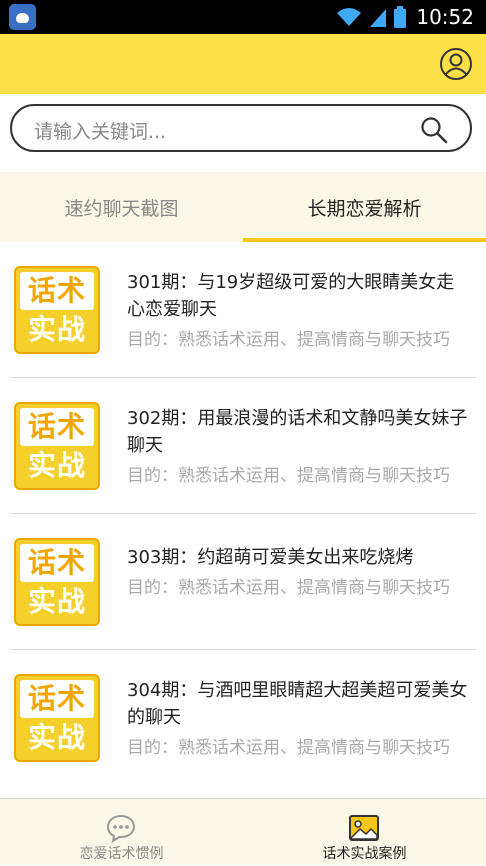 The image size is (486, 866). I want to click on tab-quick-chat-screenshots: 速约聊天截图, so click(121, 207).